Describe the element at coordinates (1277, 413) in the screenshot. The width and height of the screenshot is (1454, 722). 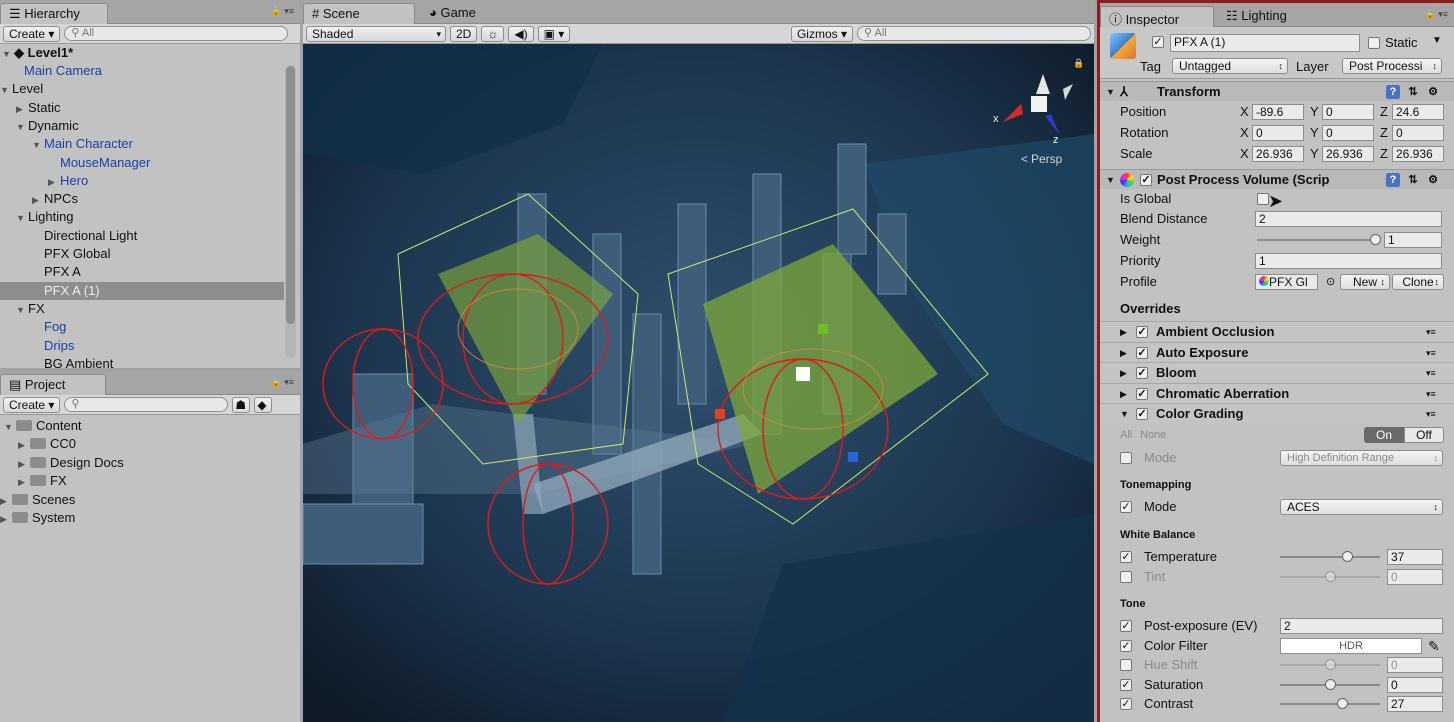
I see `effect-override: ▼ ✓ Color Grading ▾≡` at that location.